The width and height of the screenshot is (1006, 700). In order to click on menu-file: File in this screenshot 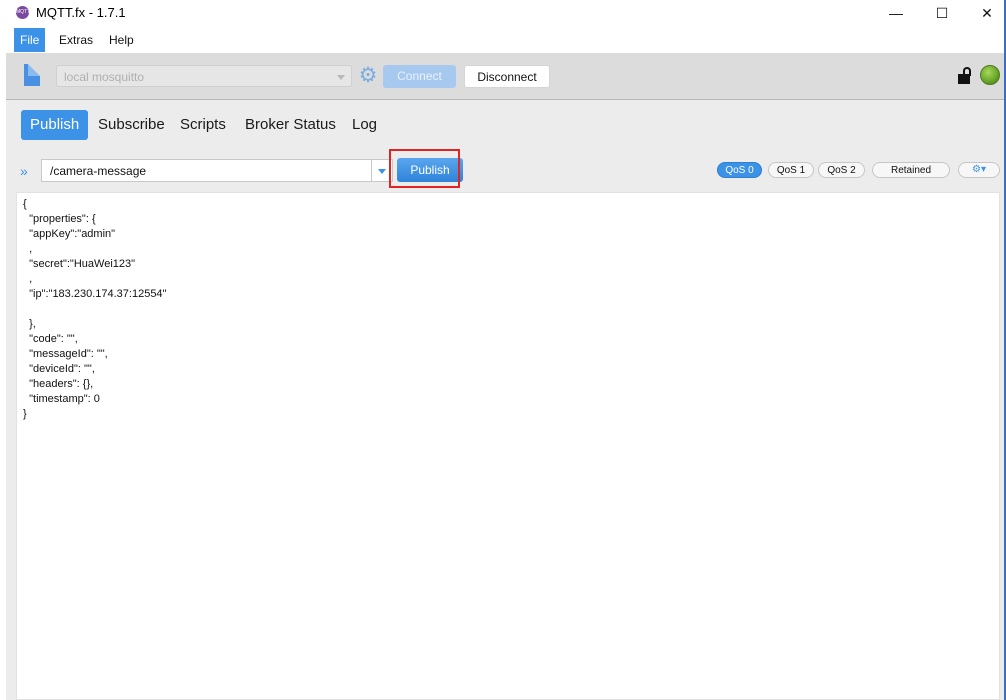, I will do `click(30, 40)`.